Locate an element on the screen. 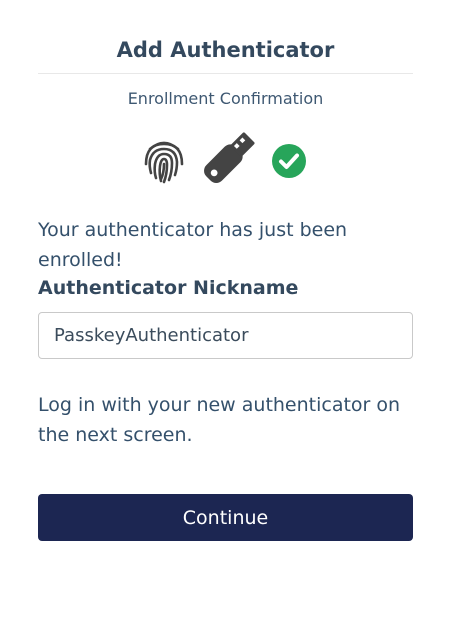 This screenshot has width=450, height=618. continue-button: Continue is located at coordinates (225, 517).